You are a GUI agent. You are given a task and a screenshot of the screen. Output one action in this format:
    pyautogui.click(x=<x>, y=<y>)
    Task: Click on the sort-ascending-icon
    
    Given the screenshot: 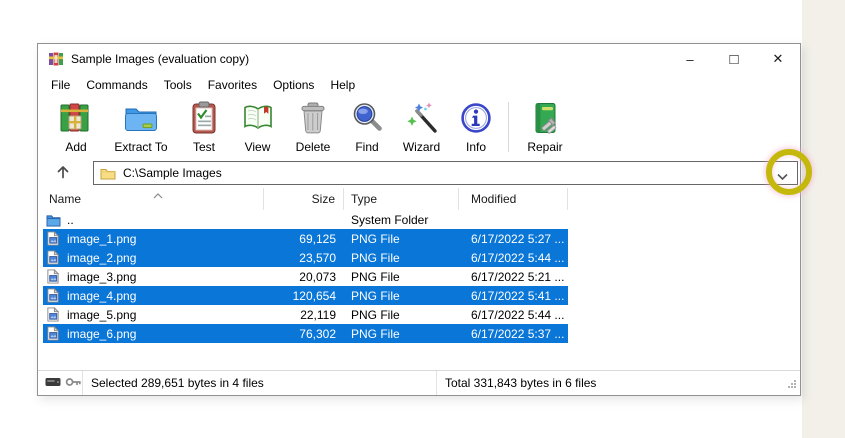 What is the action you would take?
    pyautogui.click(x=158, y=195)
    